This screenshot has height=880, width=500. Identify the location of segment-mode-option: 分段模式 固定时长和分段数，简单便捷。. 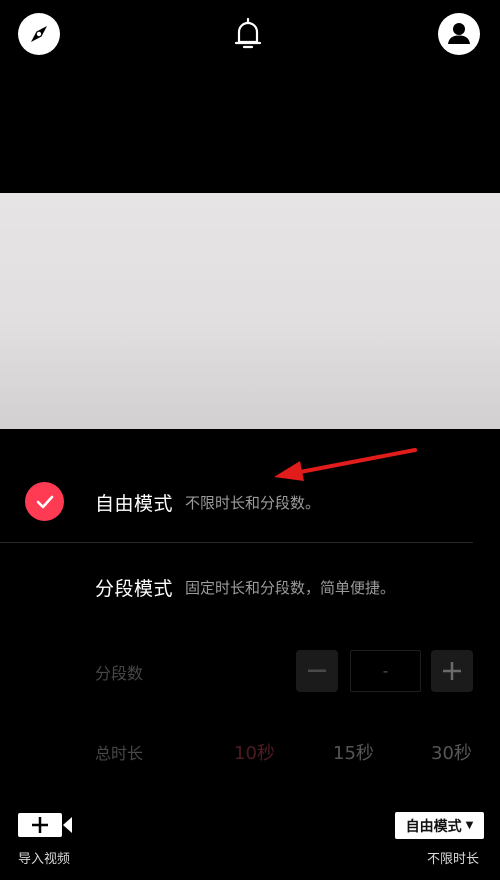
(250, 586).